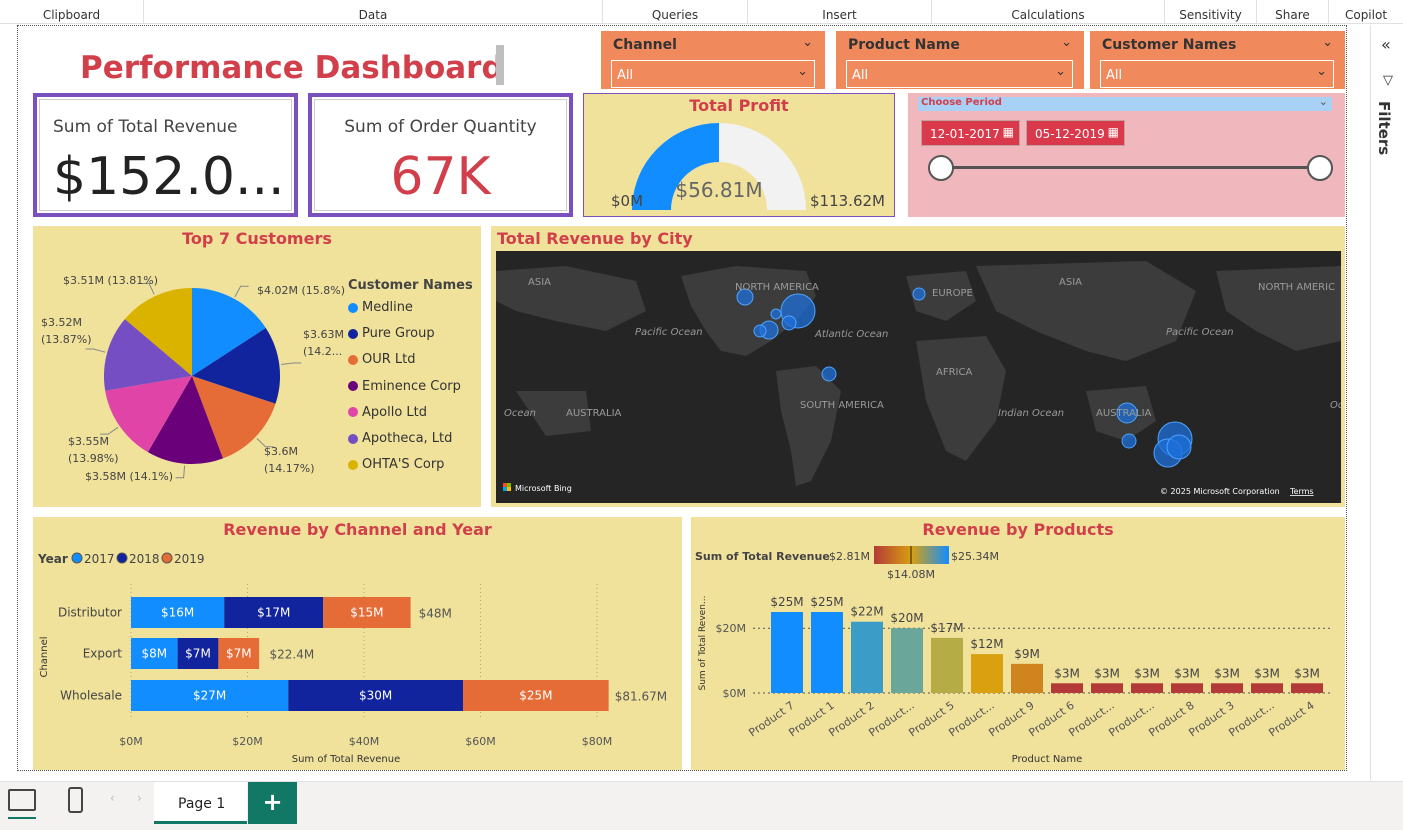 The height and width of the screenshot is (830, 1403). I want to click on desktop-view-underline, so click(22, 818).